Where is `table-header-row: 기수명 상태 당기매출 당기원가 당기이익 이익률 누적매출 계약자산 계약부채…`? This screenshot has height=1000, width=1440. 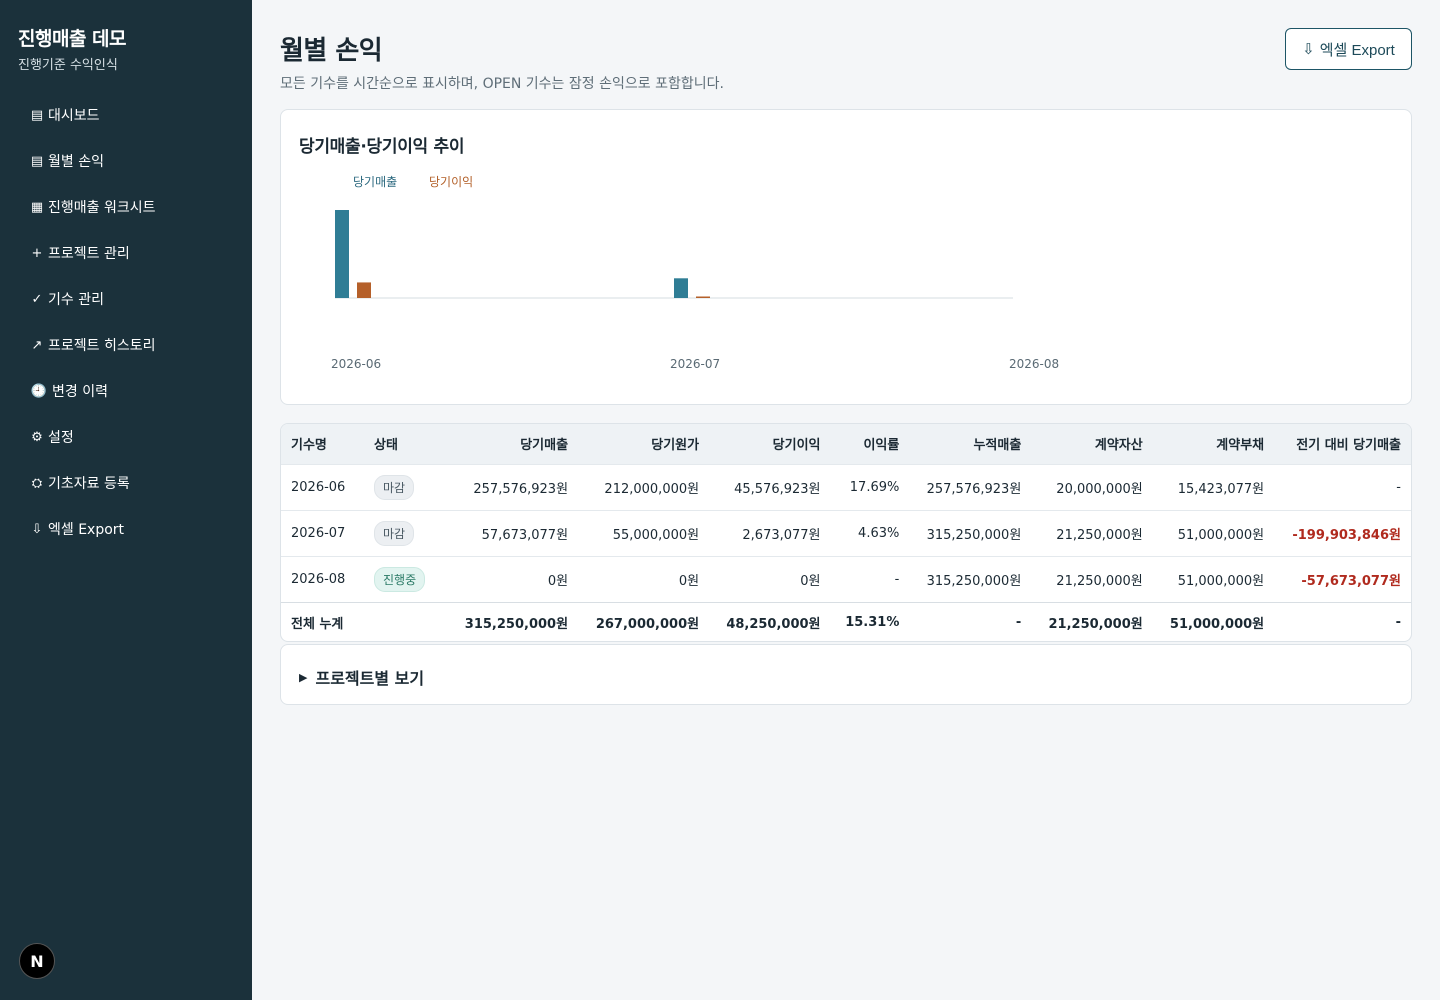 table-header-row: 기수명 상태 당기매출 당기원가 당기이익 이익률 누적매출 계약자산 계약부채… is located at coordinates (846, 444).